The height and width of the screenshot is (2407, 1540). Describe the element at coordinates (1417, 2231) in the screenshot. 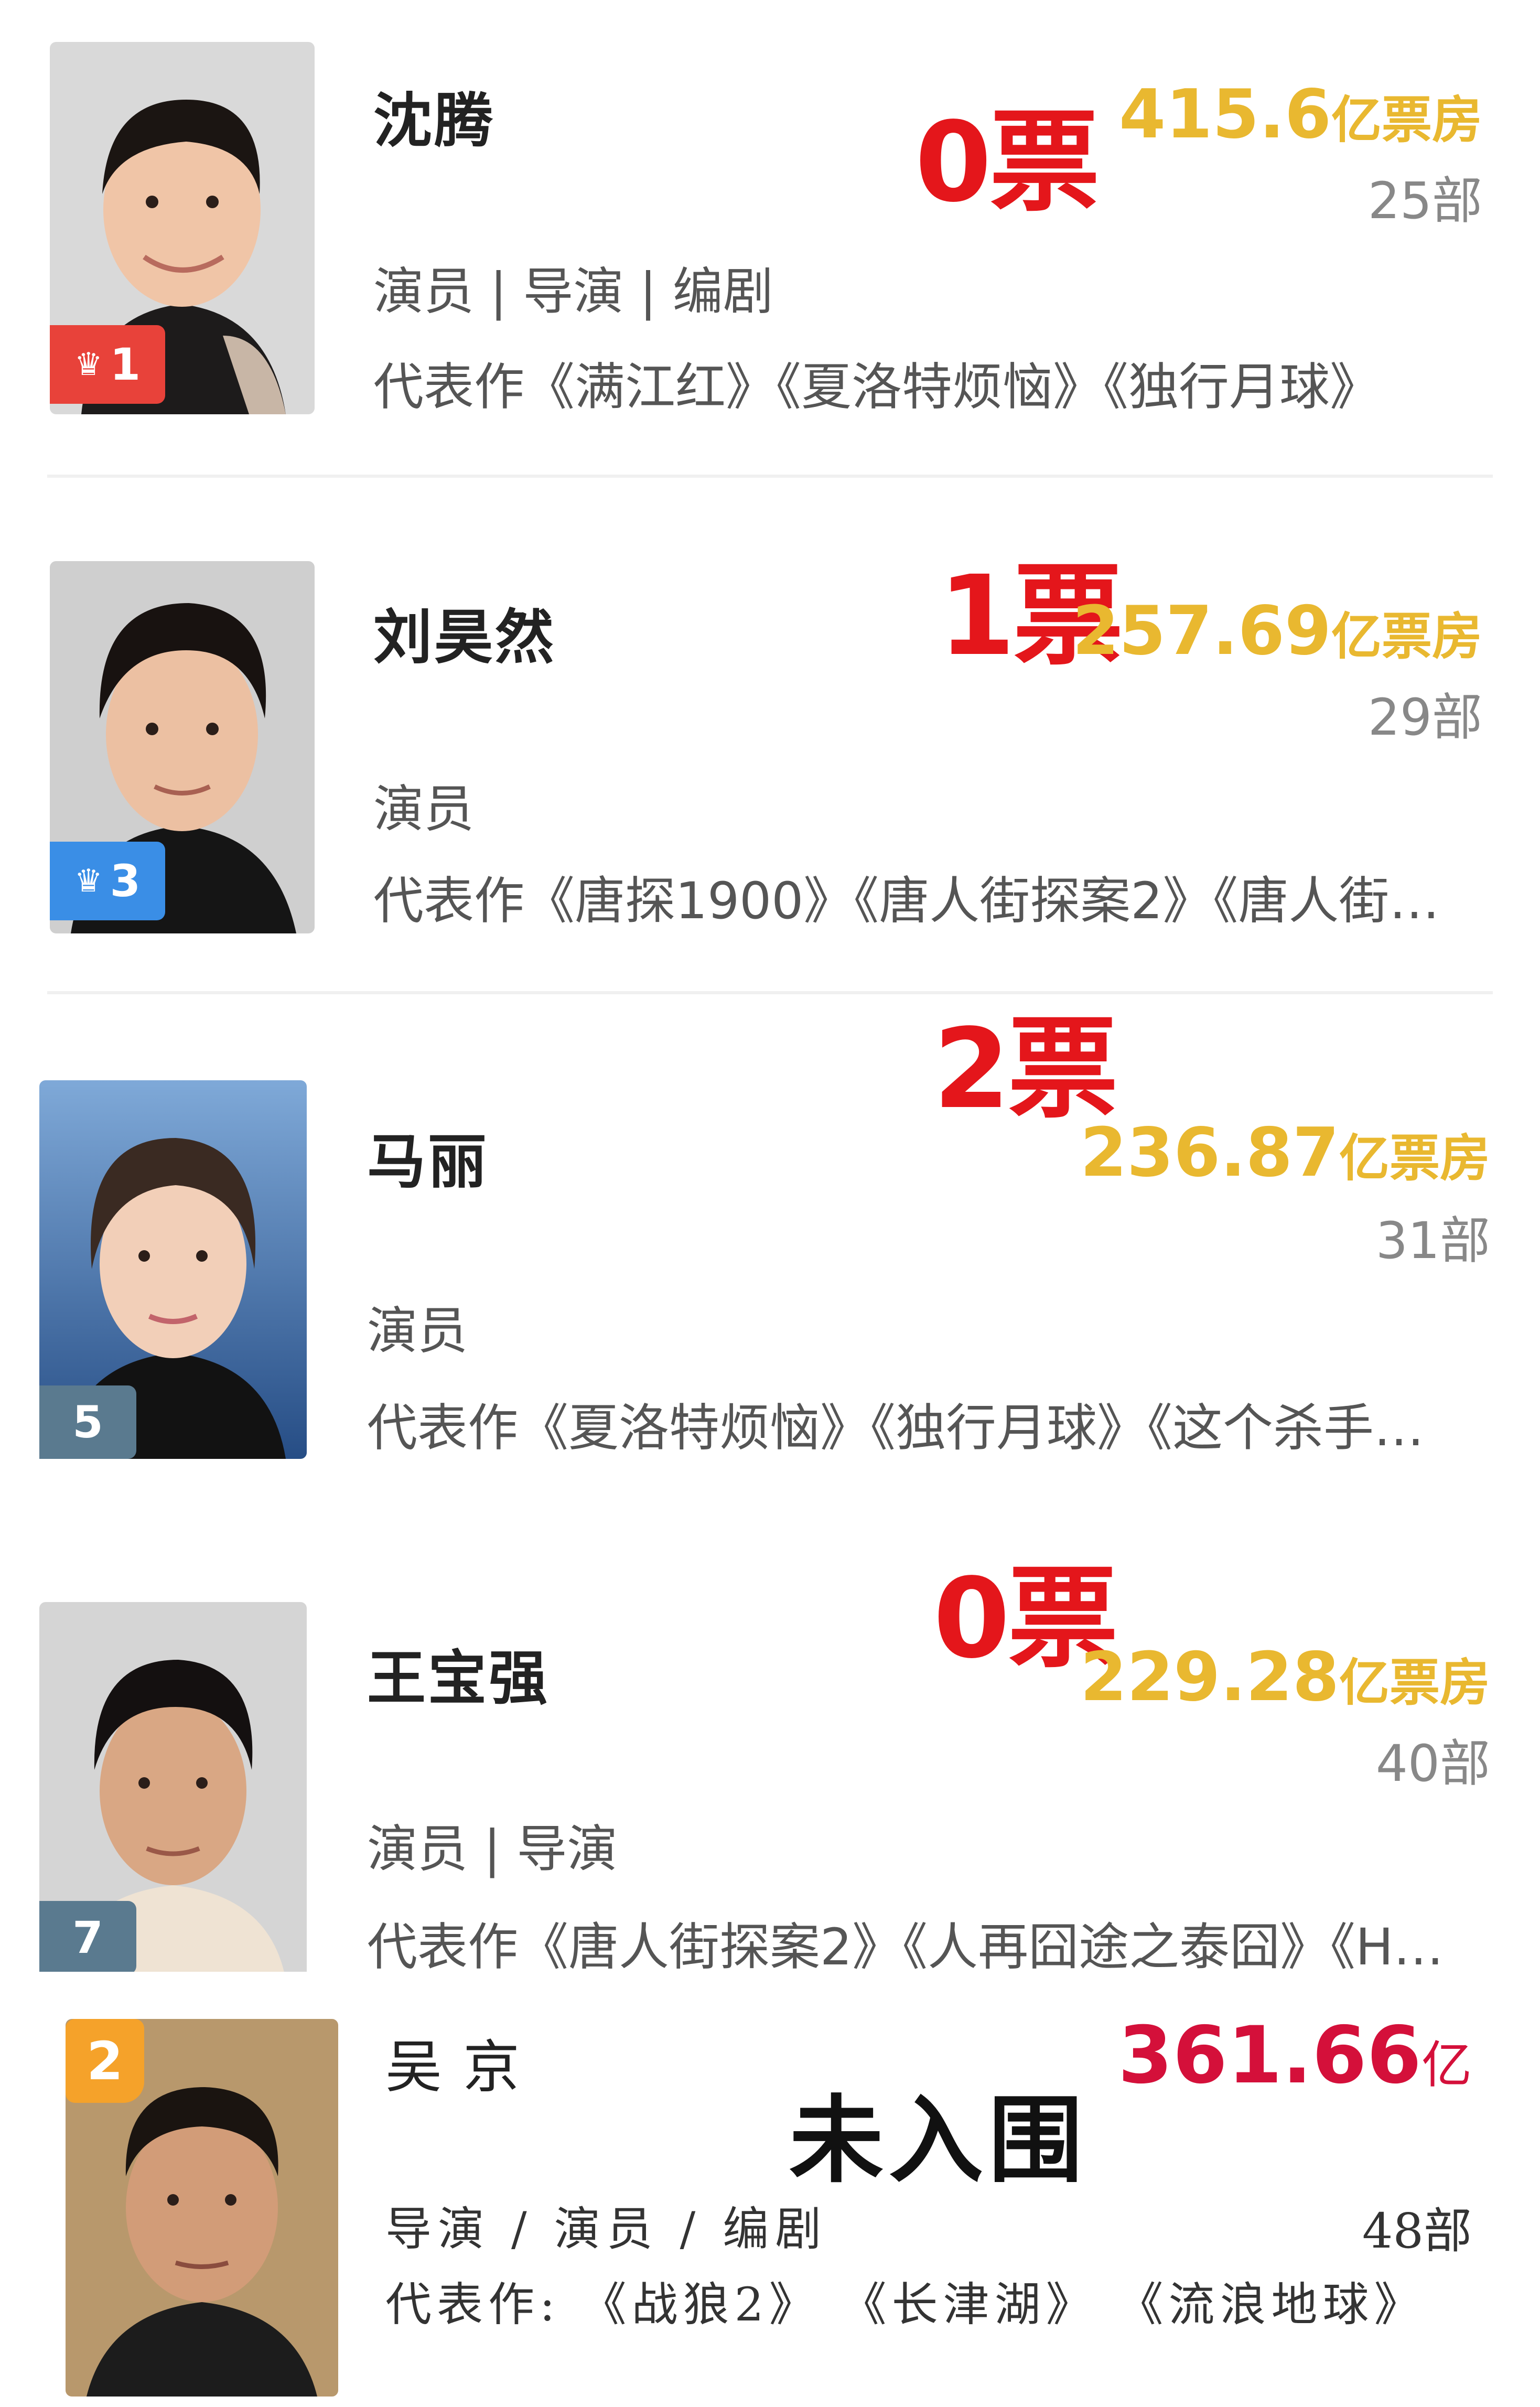

I see `film-count: 48部` at that location.